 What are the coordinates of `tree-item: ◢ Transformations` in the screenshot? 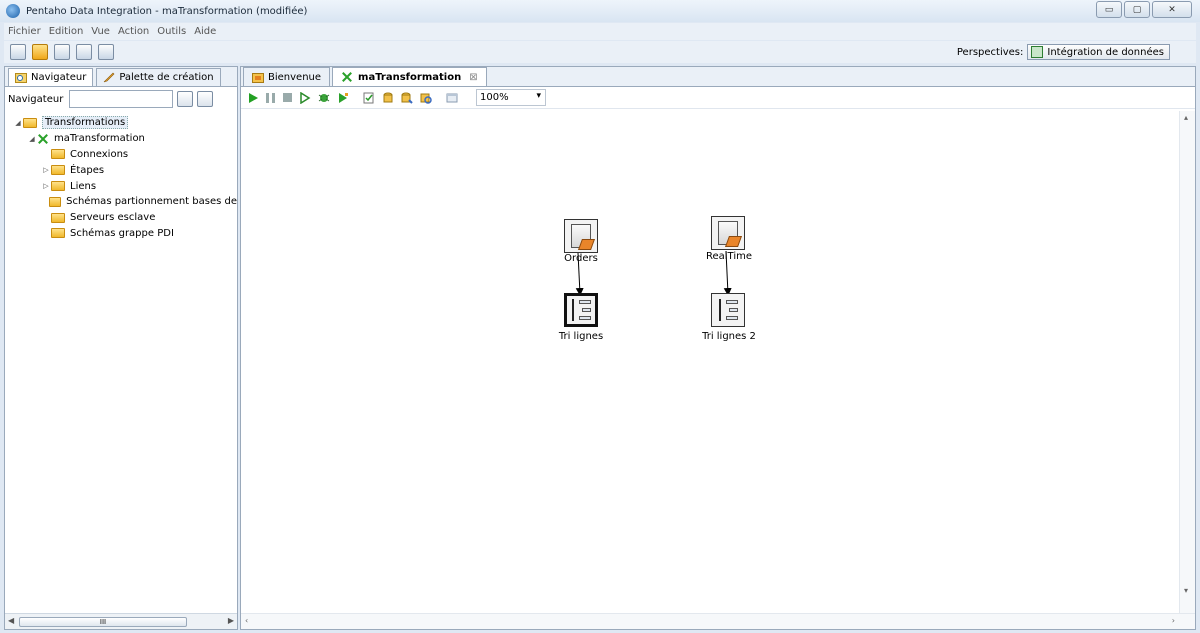 It's located at (121, 123).